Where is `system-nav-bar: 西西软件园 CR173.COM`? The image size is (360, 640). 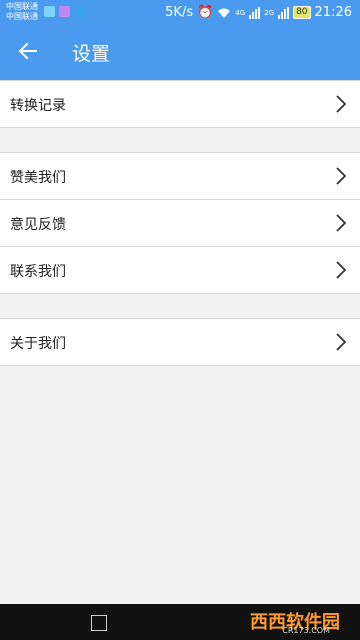 system-nav-bar: 西西软件园 CR173.COM is located at coordinates (180, 622).